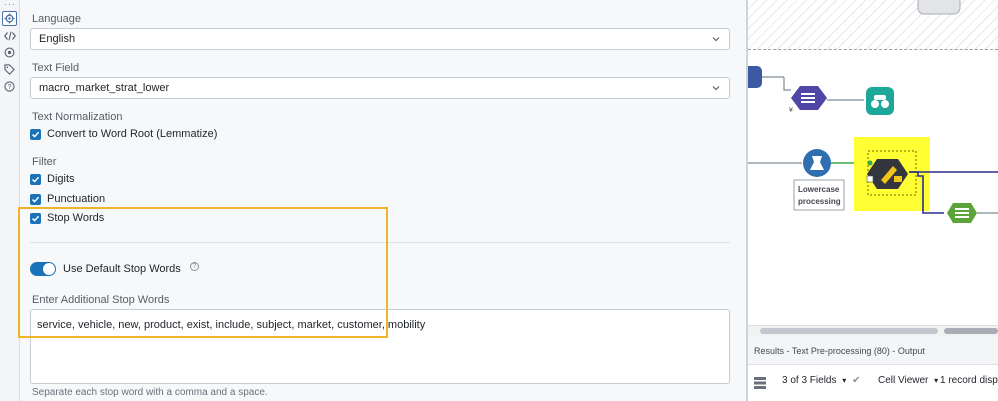 The height and width of the screenshot is (401, 998). Describe the element at coordinates (856, 380) in the screenshot. I see `check-icon: ✔` at that location.